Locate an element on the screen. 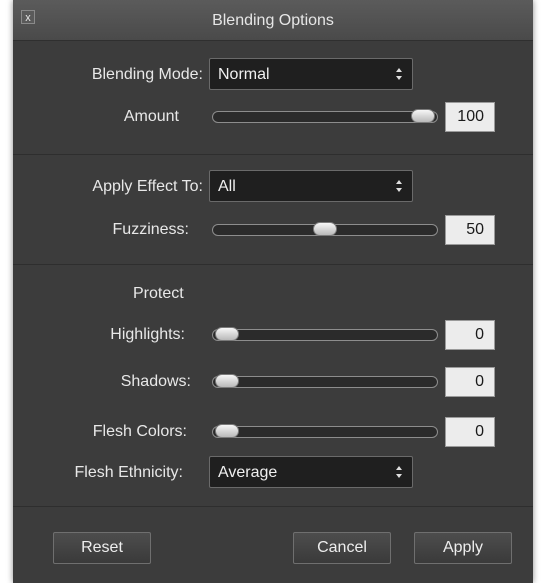 The image size is (542, 583). amount-value: 100 is located at coordinates (470, 117).